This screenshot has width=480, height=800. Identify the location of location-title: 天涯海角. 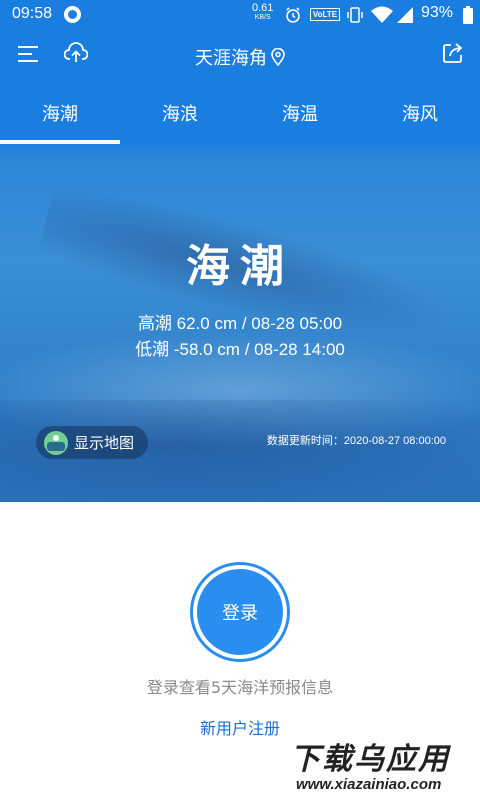
(240, 57).